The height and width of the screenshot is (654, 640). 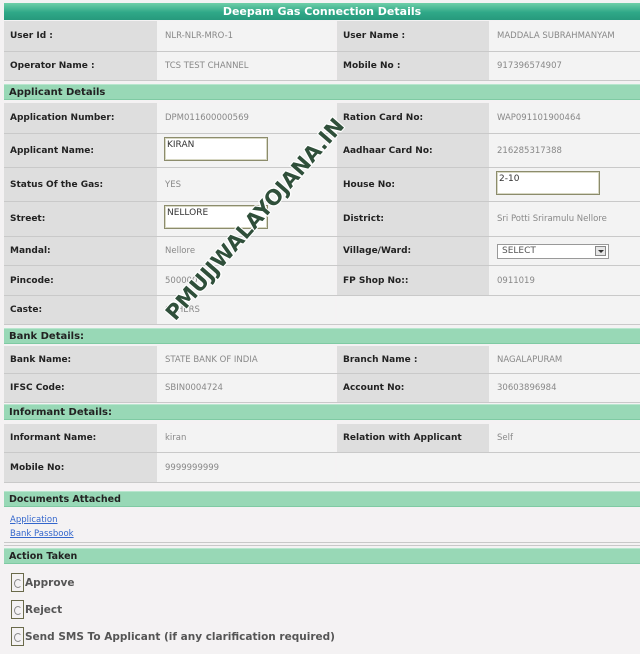 I want to click on reject-option: Reject, so click(x=36, y=609).